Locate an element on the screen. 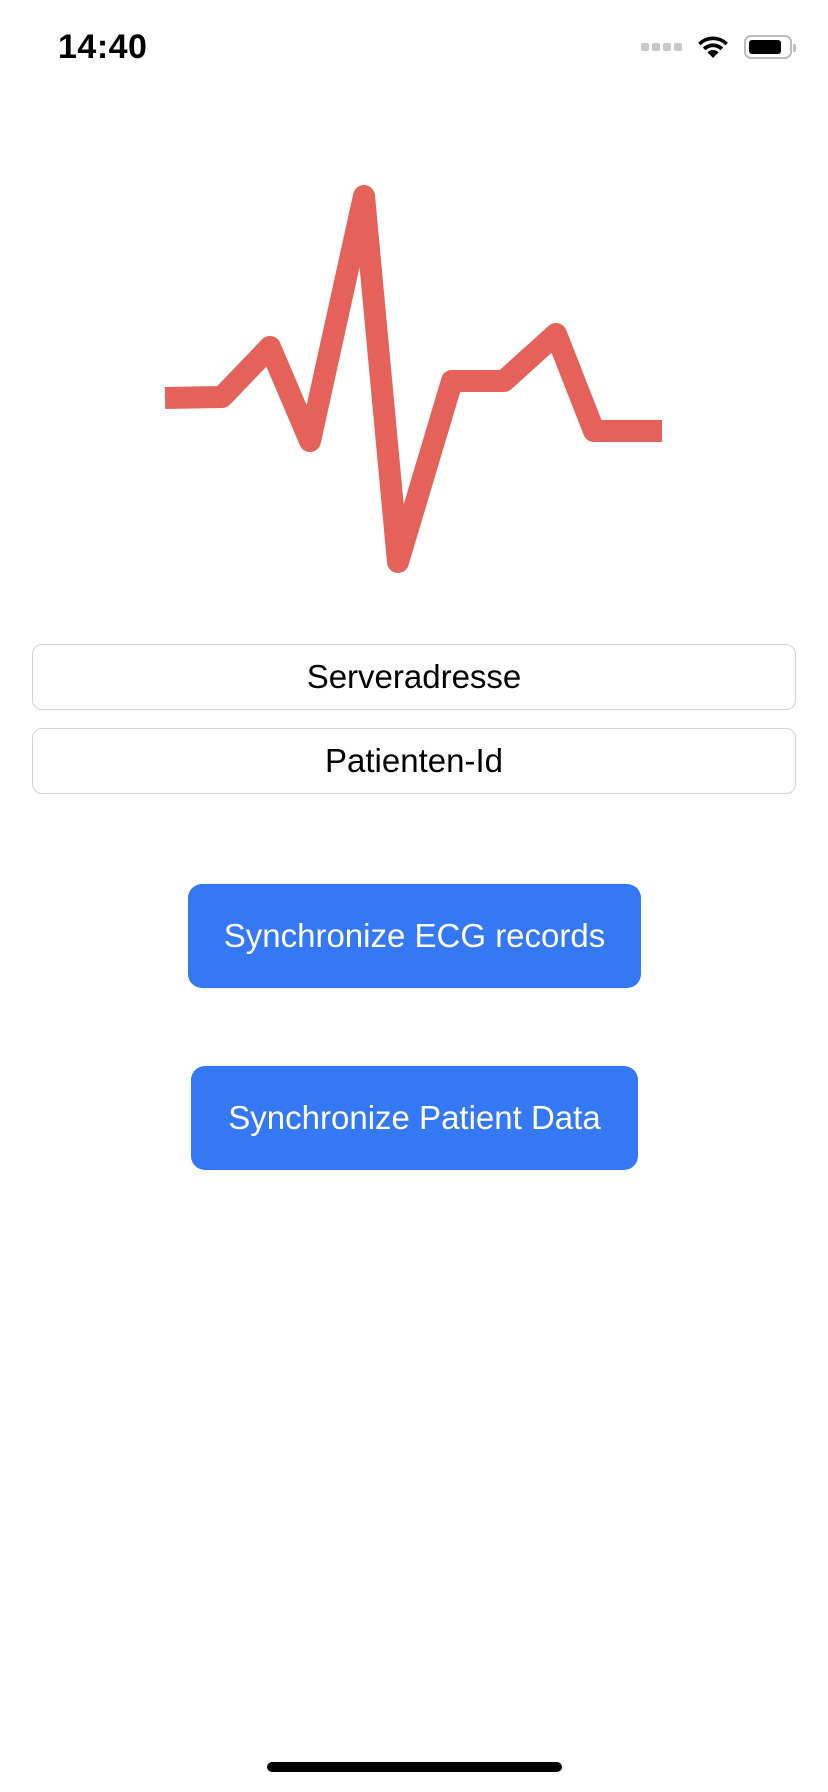  heartbeat-line is located at coordinates (413, 379).